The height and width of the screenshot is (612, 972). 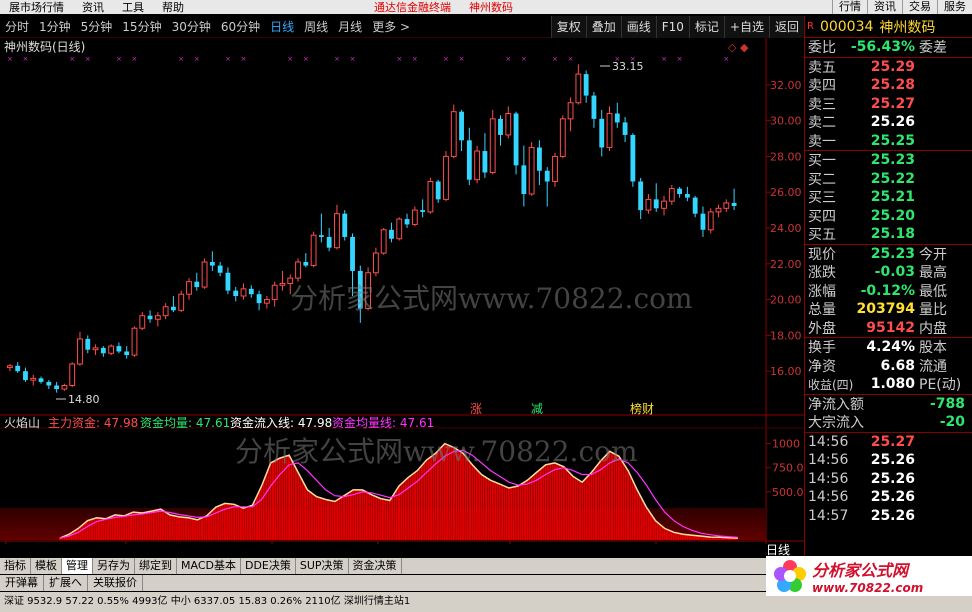 What do you see at coordinates (861, 478) in the screenshot?
I see `tick-row: 14:56 25.26` at bounding box center [861, 478].